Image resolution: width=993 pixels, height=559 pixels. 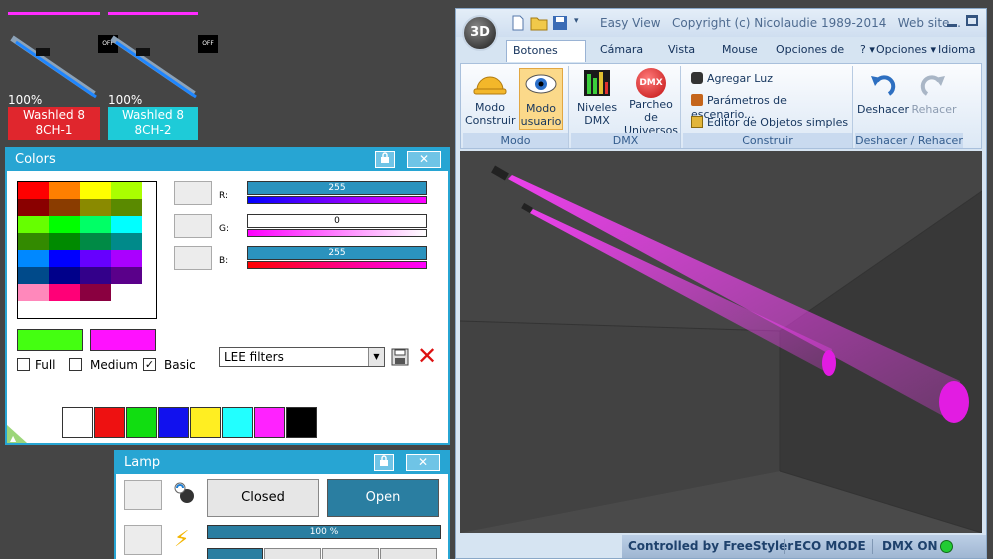 What do you see at coordinates (910, 546) in the screenshot?
I see `status-dmx: DMX ON` at bounding box center [910, 546].